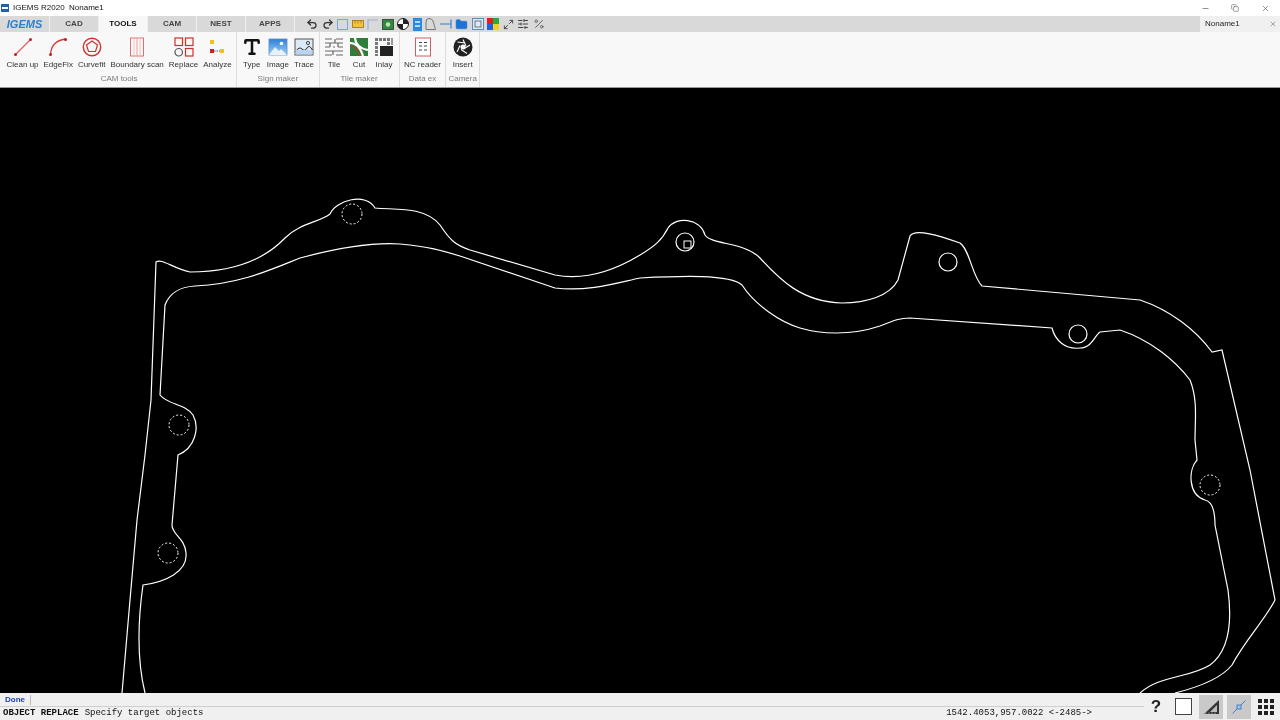  What do you see at coordinates (123, 24) in the screenshot?
I see `ribbon-tab: TOOLS` at bounding box center [123, 24].